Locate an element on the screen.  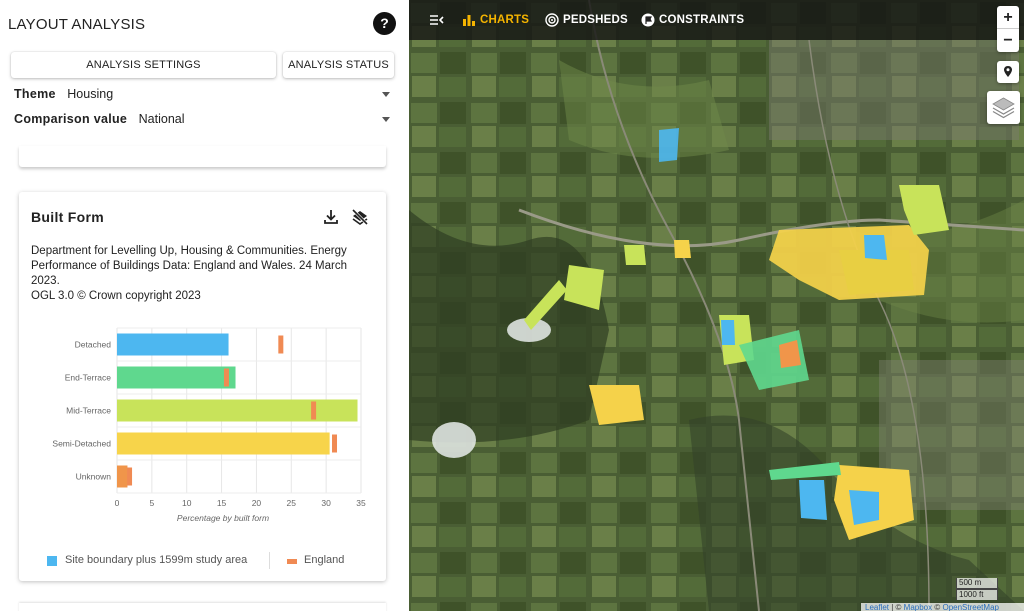
zoom-out-button: − is located at coordinates (1008, 40).